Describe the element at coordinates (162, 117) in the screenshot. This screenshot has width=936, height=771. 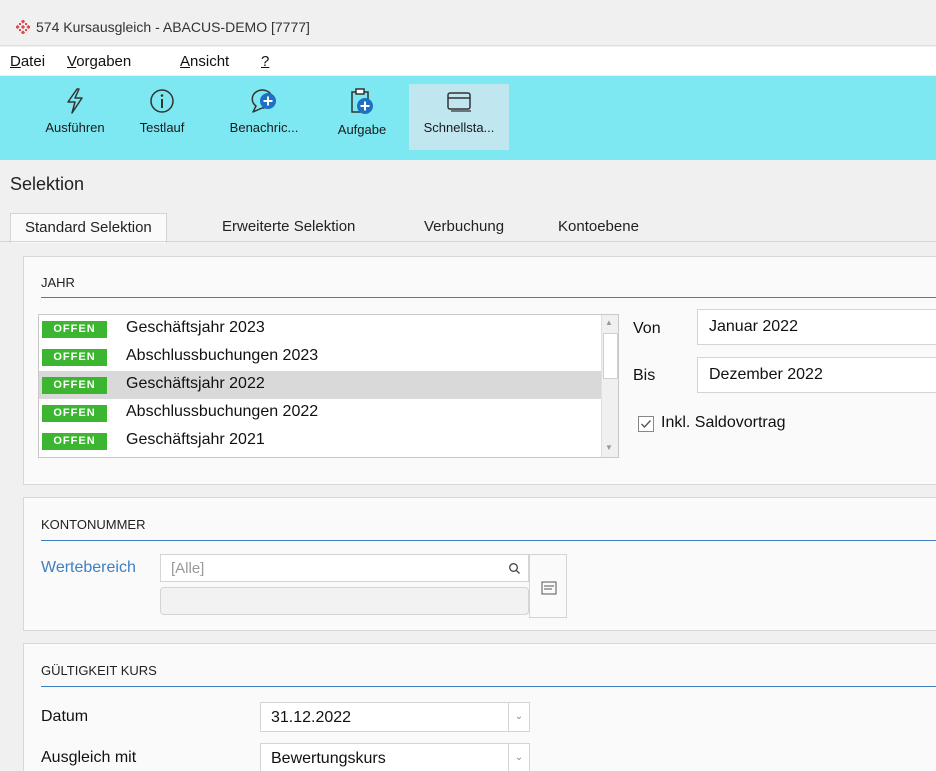
I see `testlauf-button: Testlauf` at that location.